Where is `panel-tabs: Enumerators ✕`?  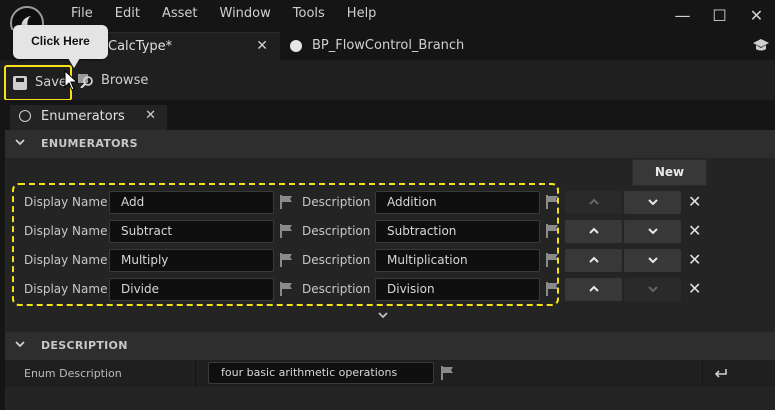 panel-tabs: Enumerators ✕ is located at coordinates (387, 115).